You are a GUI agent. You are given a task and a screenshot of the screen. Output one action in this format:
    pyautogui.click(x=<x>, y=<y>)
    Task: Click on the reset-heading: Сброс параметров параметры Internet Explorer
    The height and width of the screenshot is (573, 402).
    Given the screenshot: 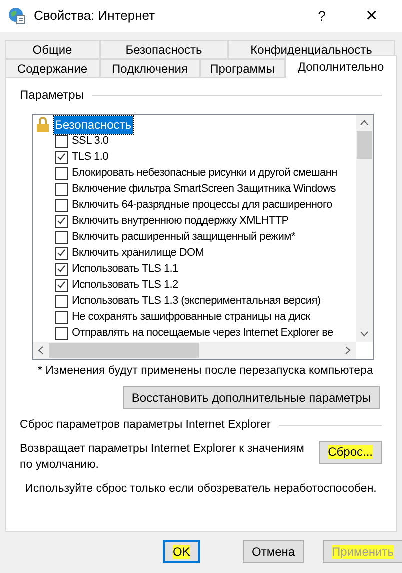 What is the action you would take?
    pyautogui.click(x=145, y=426)
    